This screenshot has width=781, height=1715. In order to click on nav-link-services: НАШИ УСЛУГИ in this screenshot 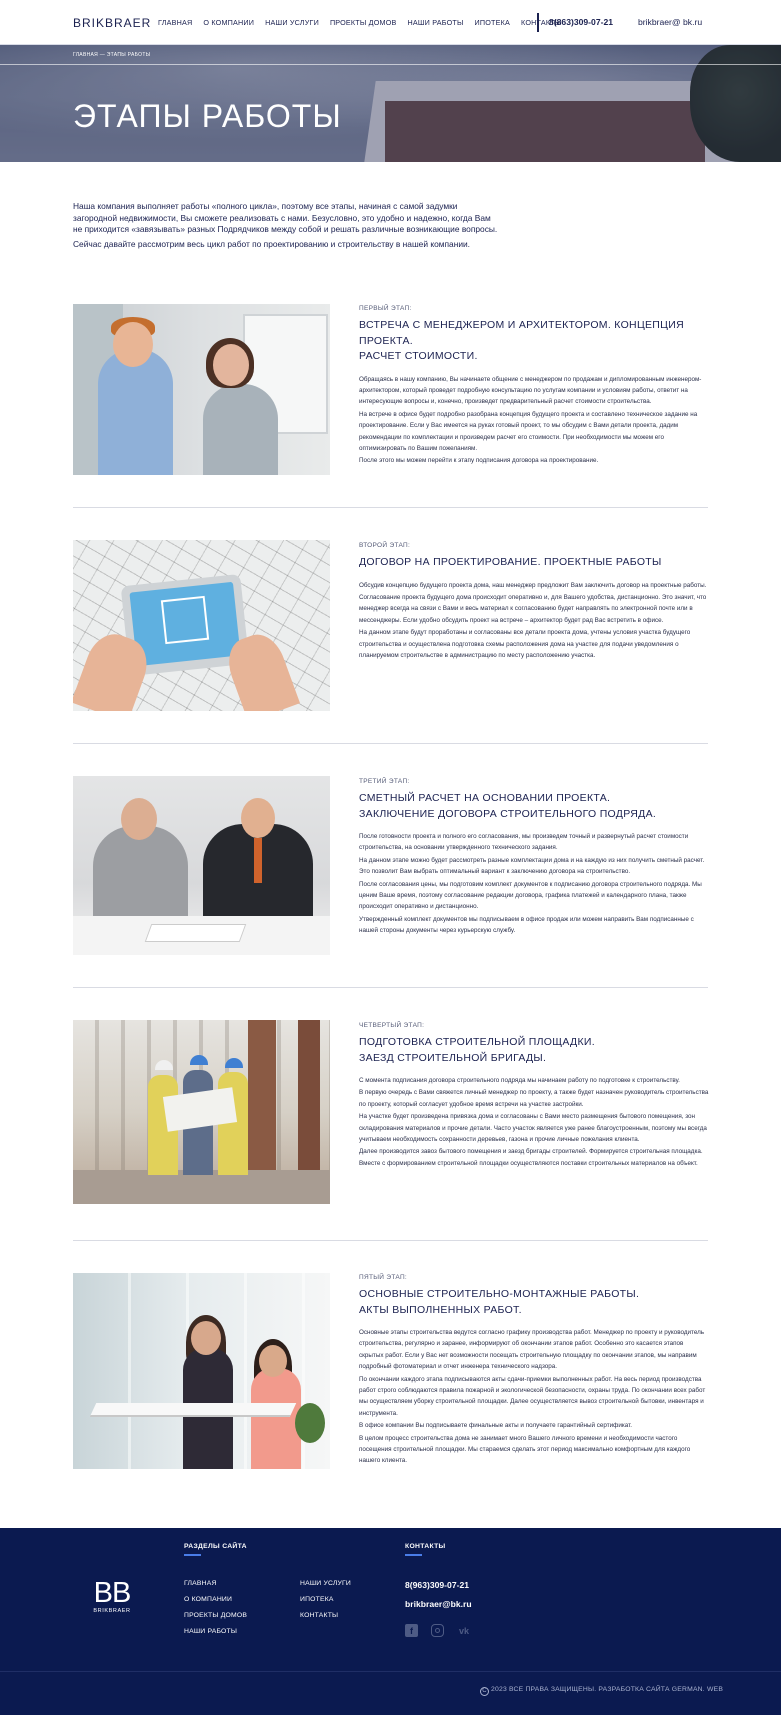, I will do `click(292, 22)`.